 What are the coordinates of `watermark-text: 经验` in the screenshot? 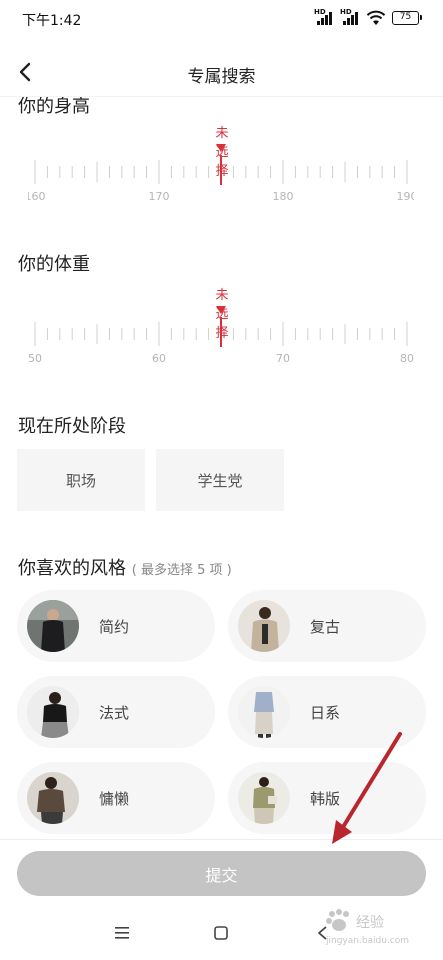 It's located at (370, 923).